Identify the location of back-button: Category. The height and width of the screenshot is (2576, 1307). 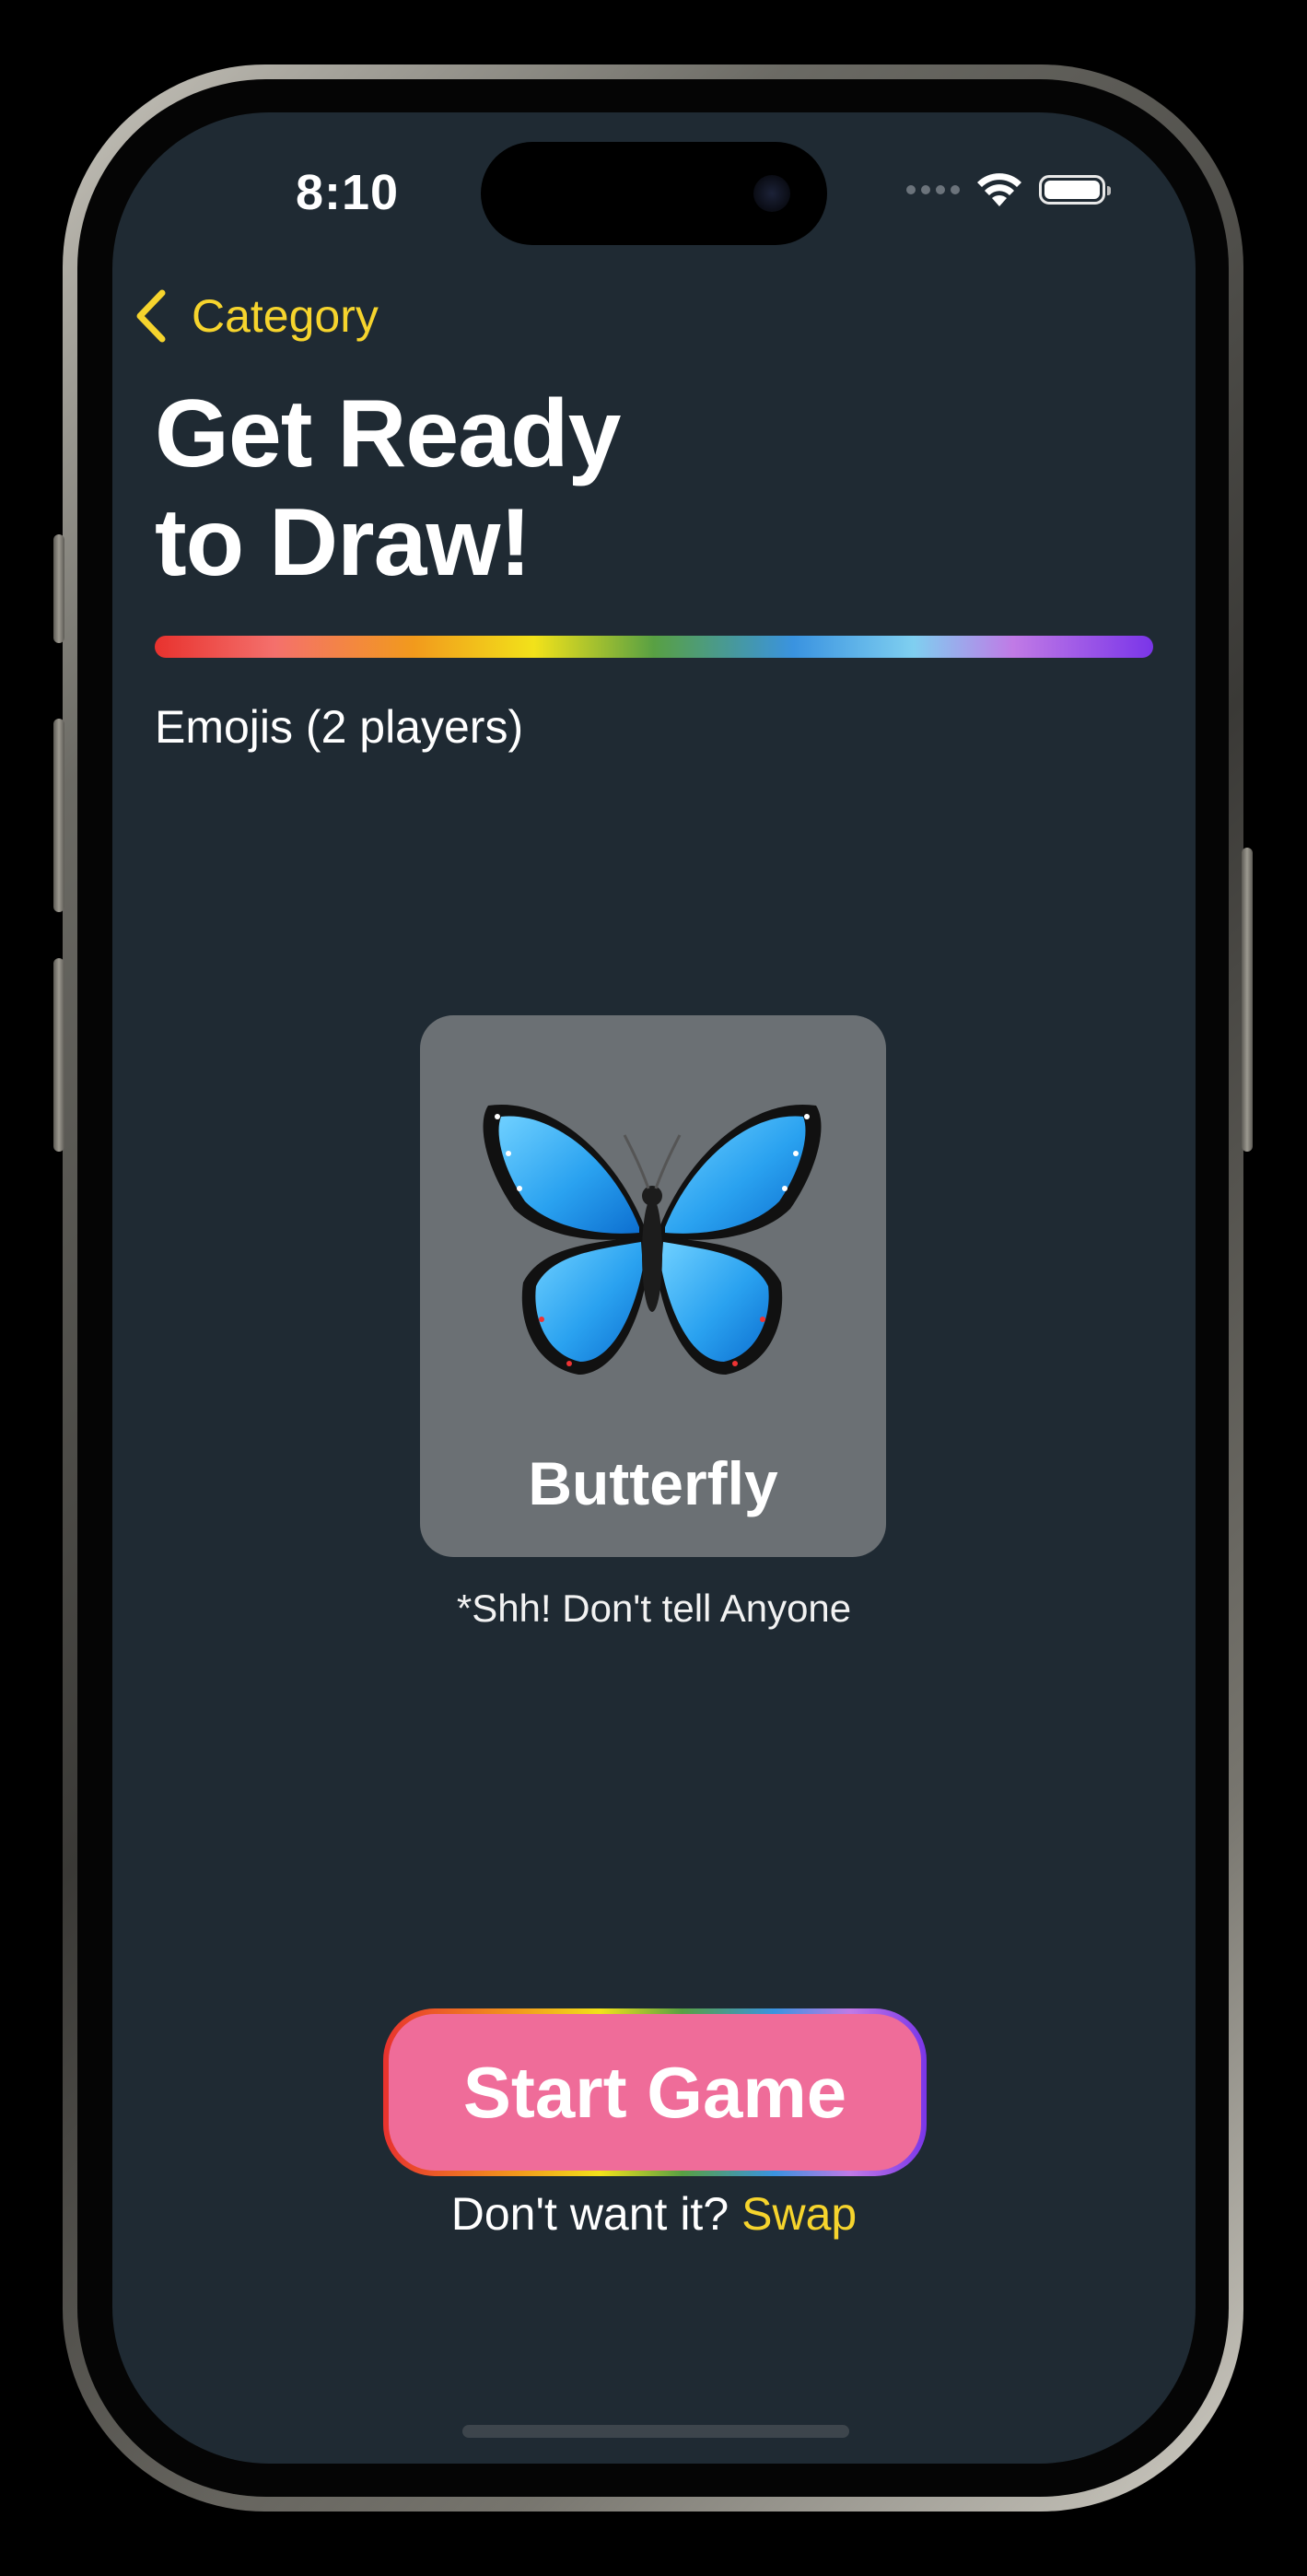
(256, 316).